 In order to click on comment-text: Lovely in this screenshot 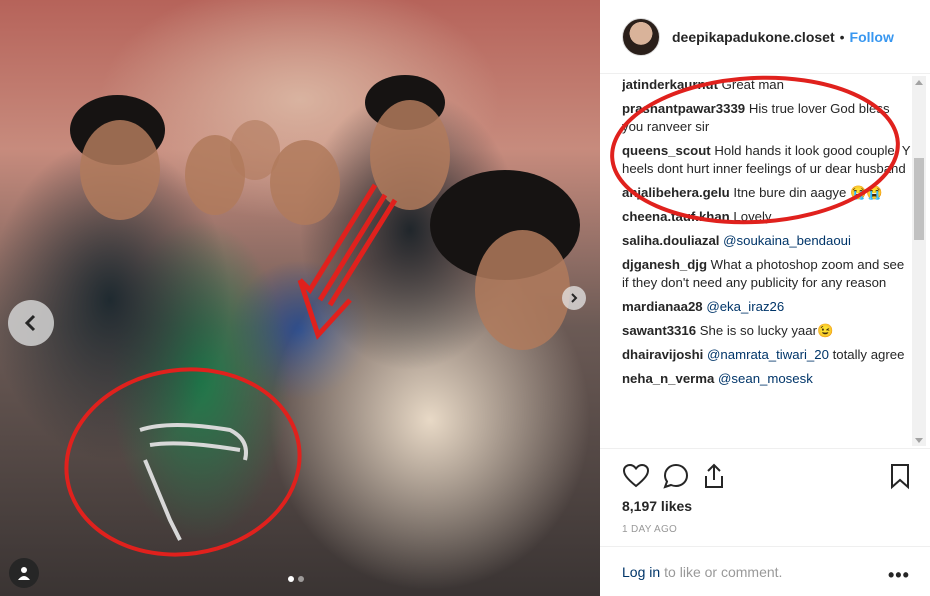, I will do `click(752, 216)`.